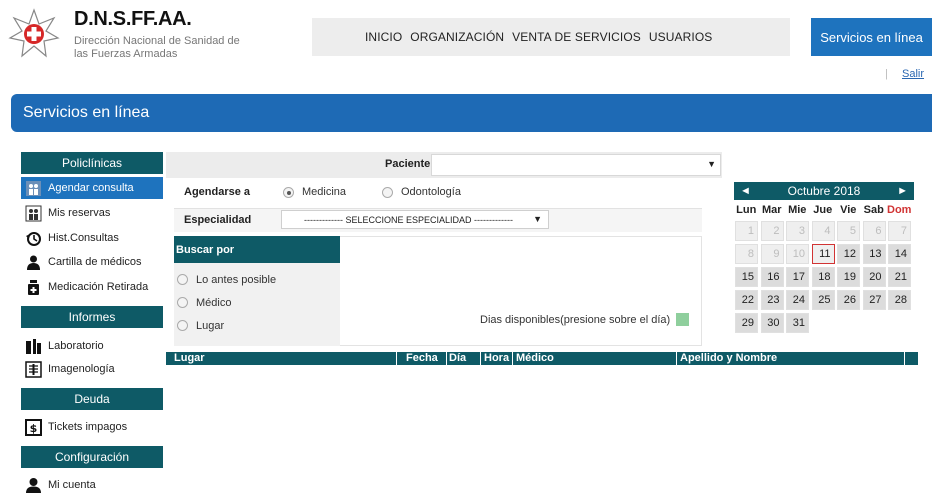  I want to click on calendar-day-17: 17, so click(797, 277).